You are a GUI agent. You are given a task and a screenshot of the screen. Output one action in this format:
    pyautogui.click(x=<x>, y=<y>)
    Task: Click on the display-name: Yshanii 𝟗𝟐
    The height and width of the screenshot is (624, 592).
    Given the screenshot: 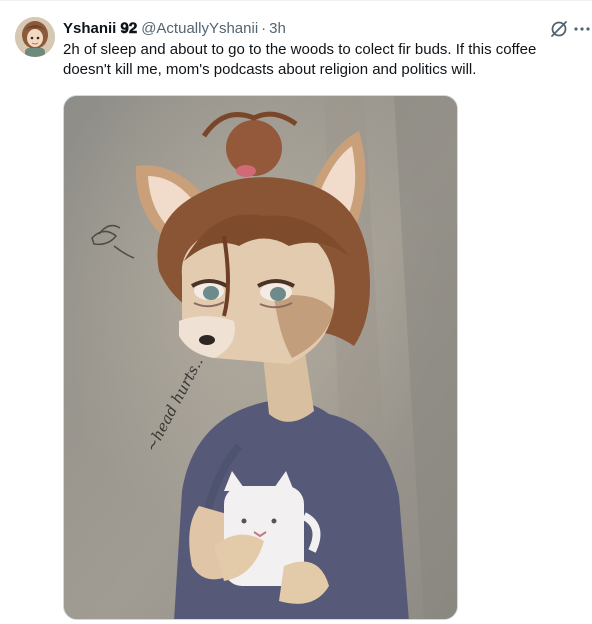 What is the action you would take?
    pyautogui.click(x=100, y=29)
    